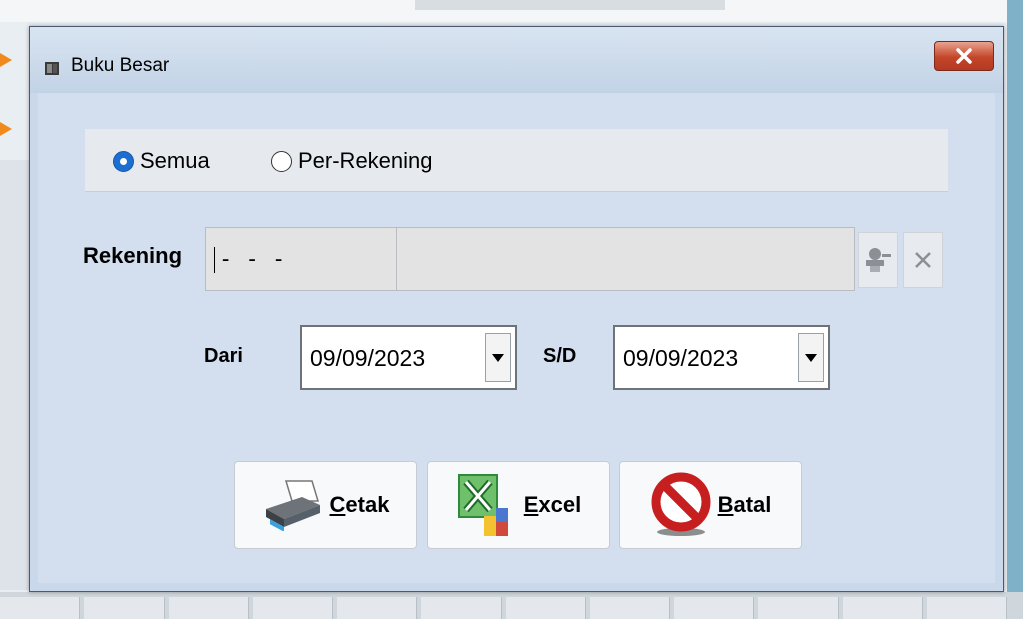 The image size is (1023, 619). I want to click on lookup-icon, so click(878, 260).